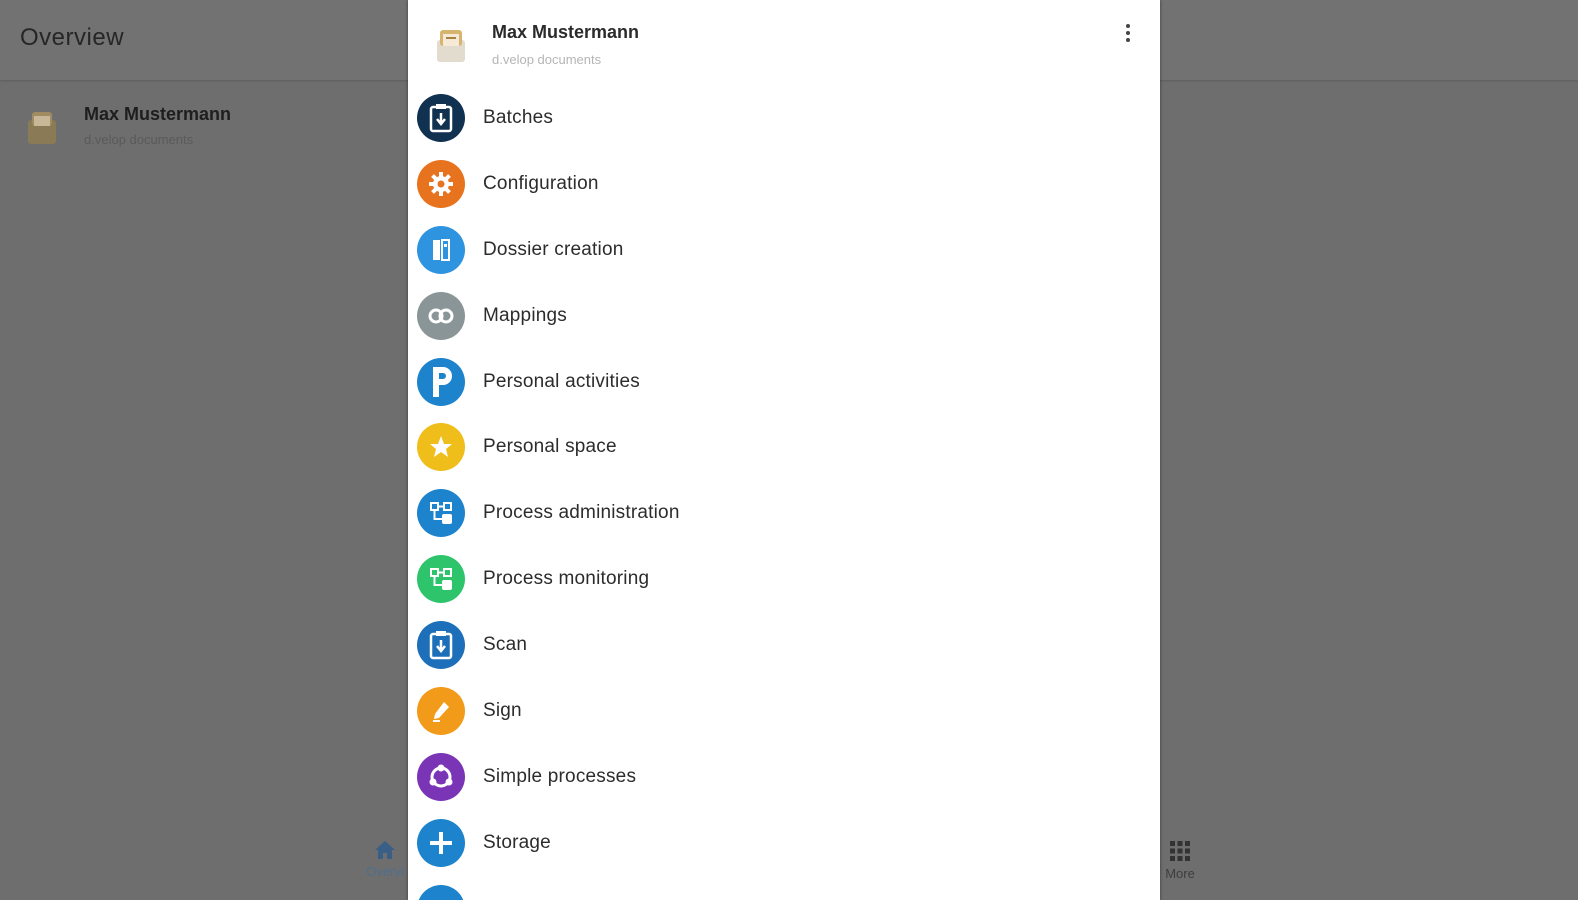 The width and height of the screenshot is (1578, 900). I want to click on menu-item-process-administration: Process administration, so click(784, 513).